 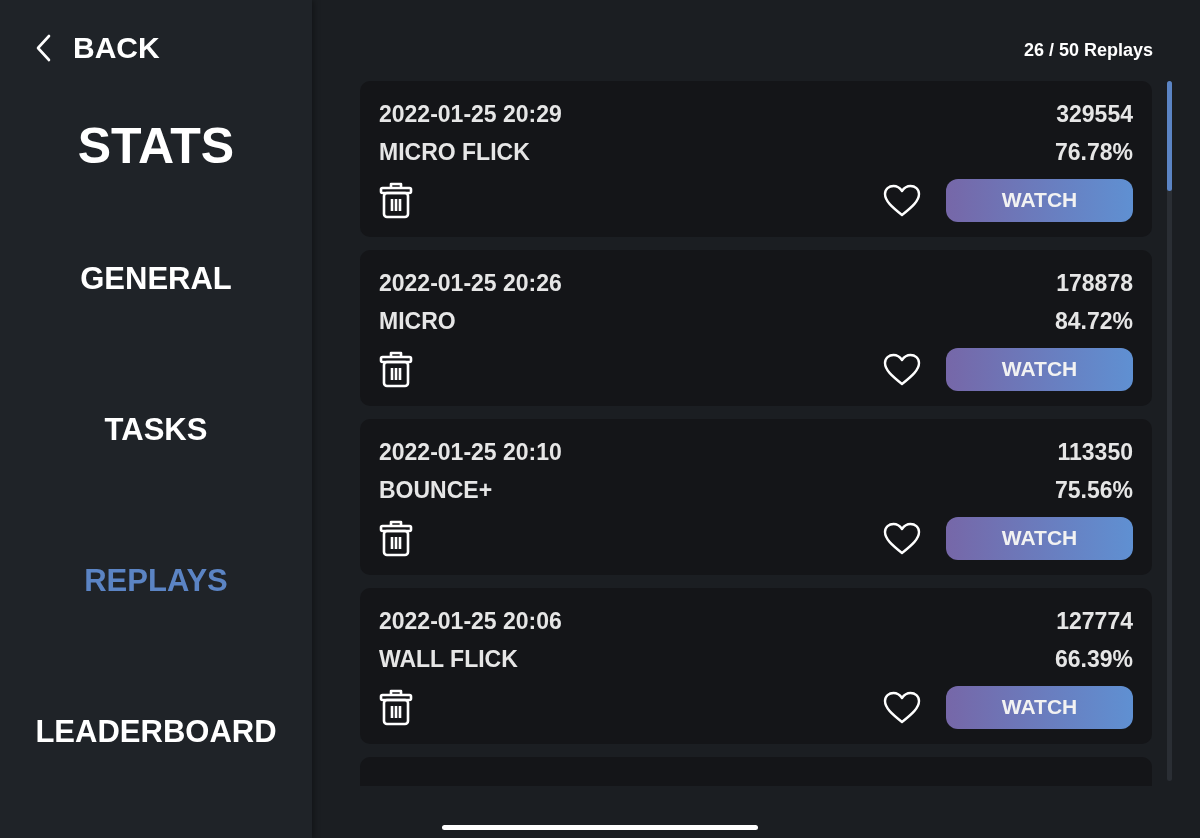 I want to click on replay-score: 329554, so click(x=1094, y=114).